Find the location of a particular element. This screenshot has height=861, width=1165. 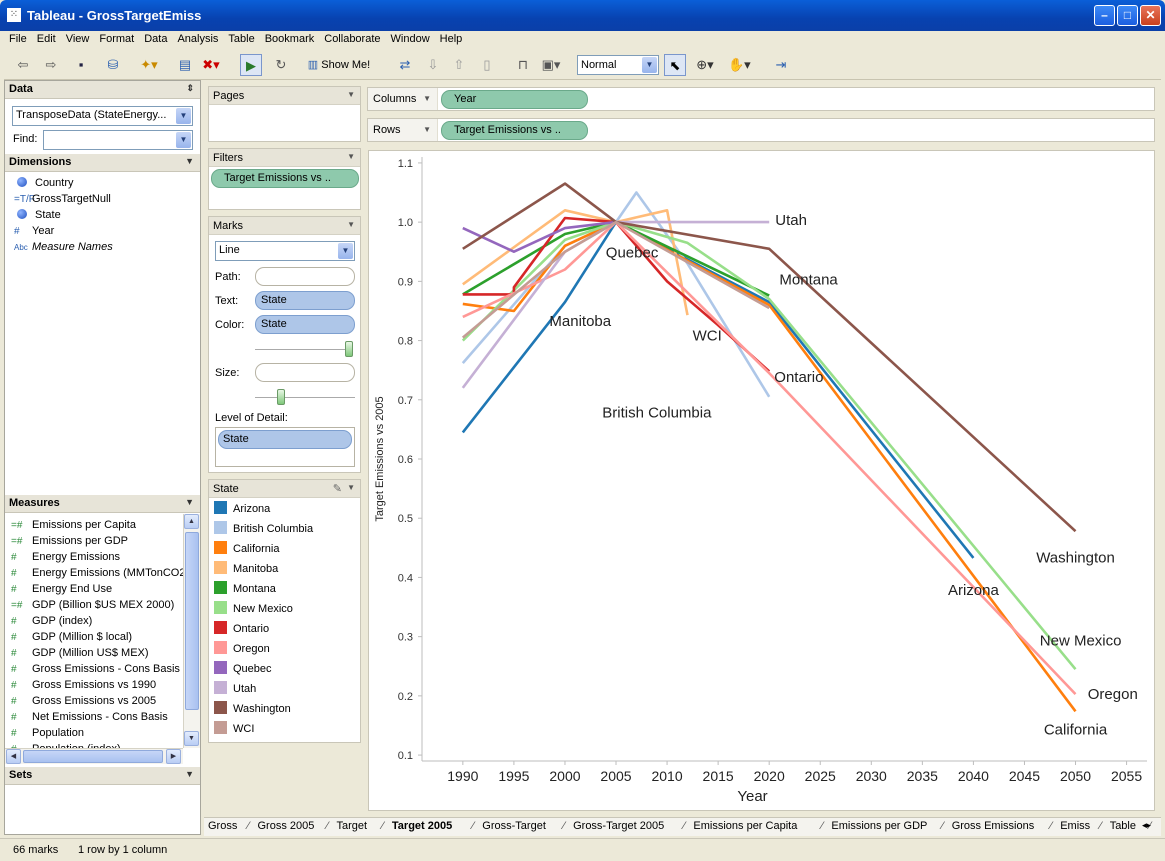

tab-emissions-per-capita: Emissions per Capita is located at coordinates (745, 826).